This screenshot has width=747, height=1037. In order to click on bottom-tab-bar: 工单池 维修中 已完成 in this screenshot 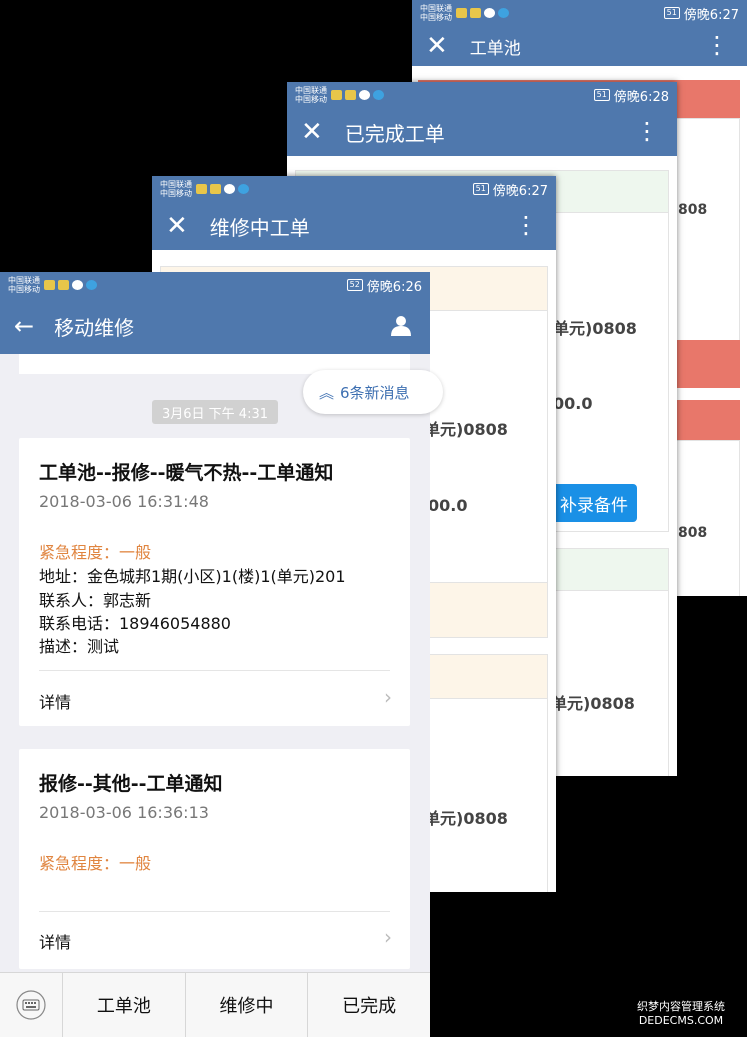, I will do `click(215, 1004)`.